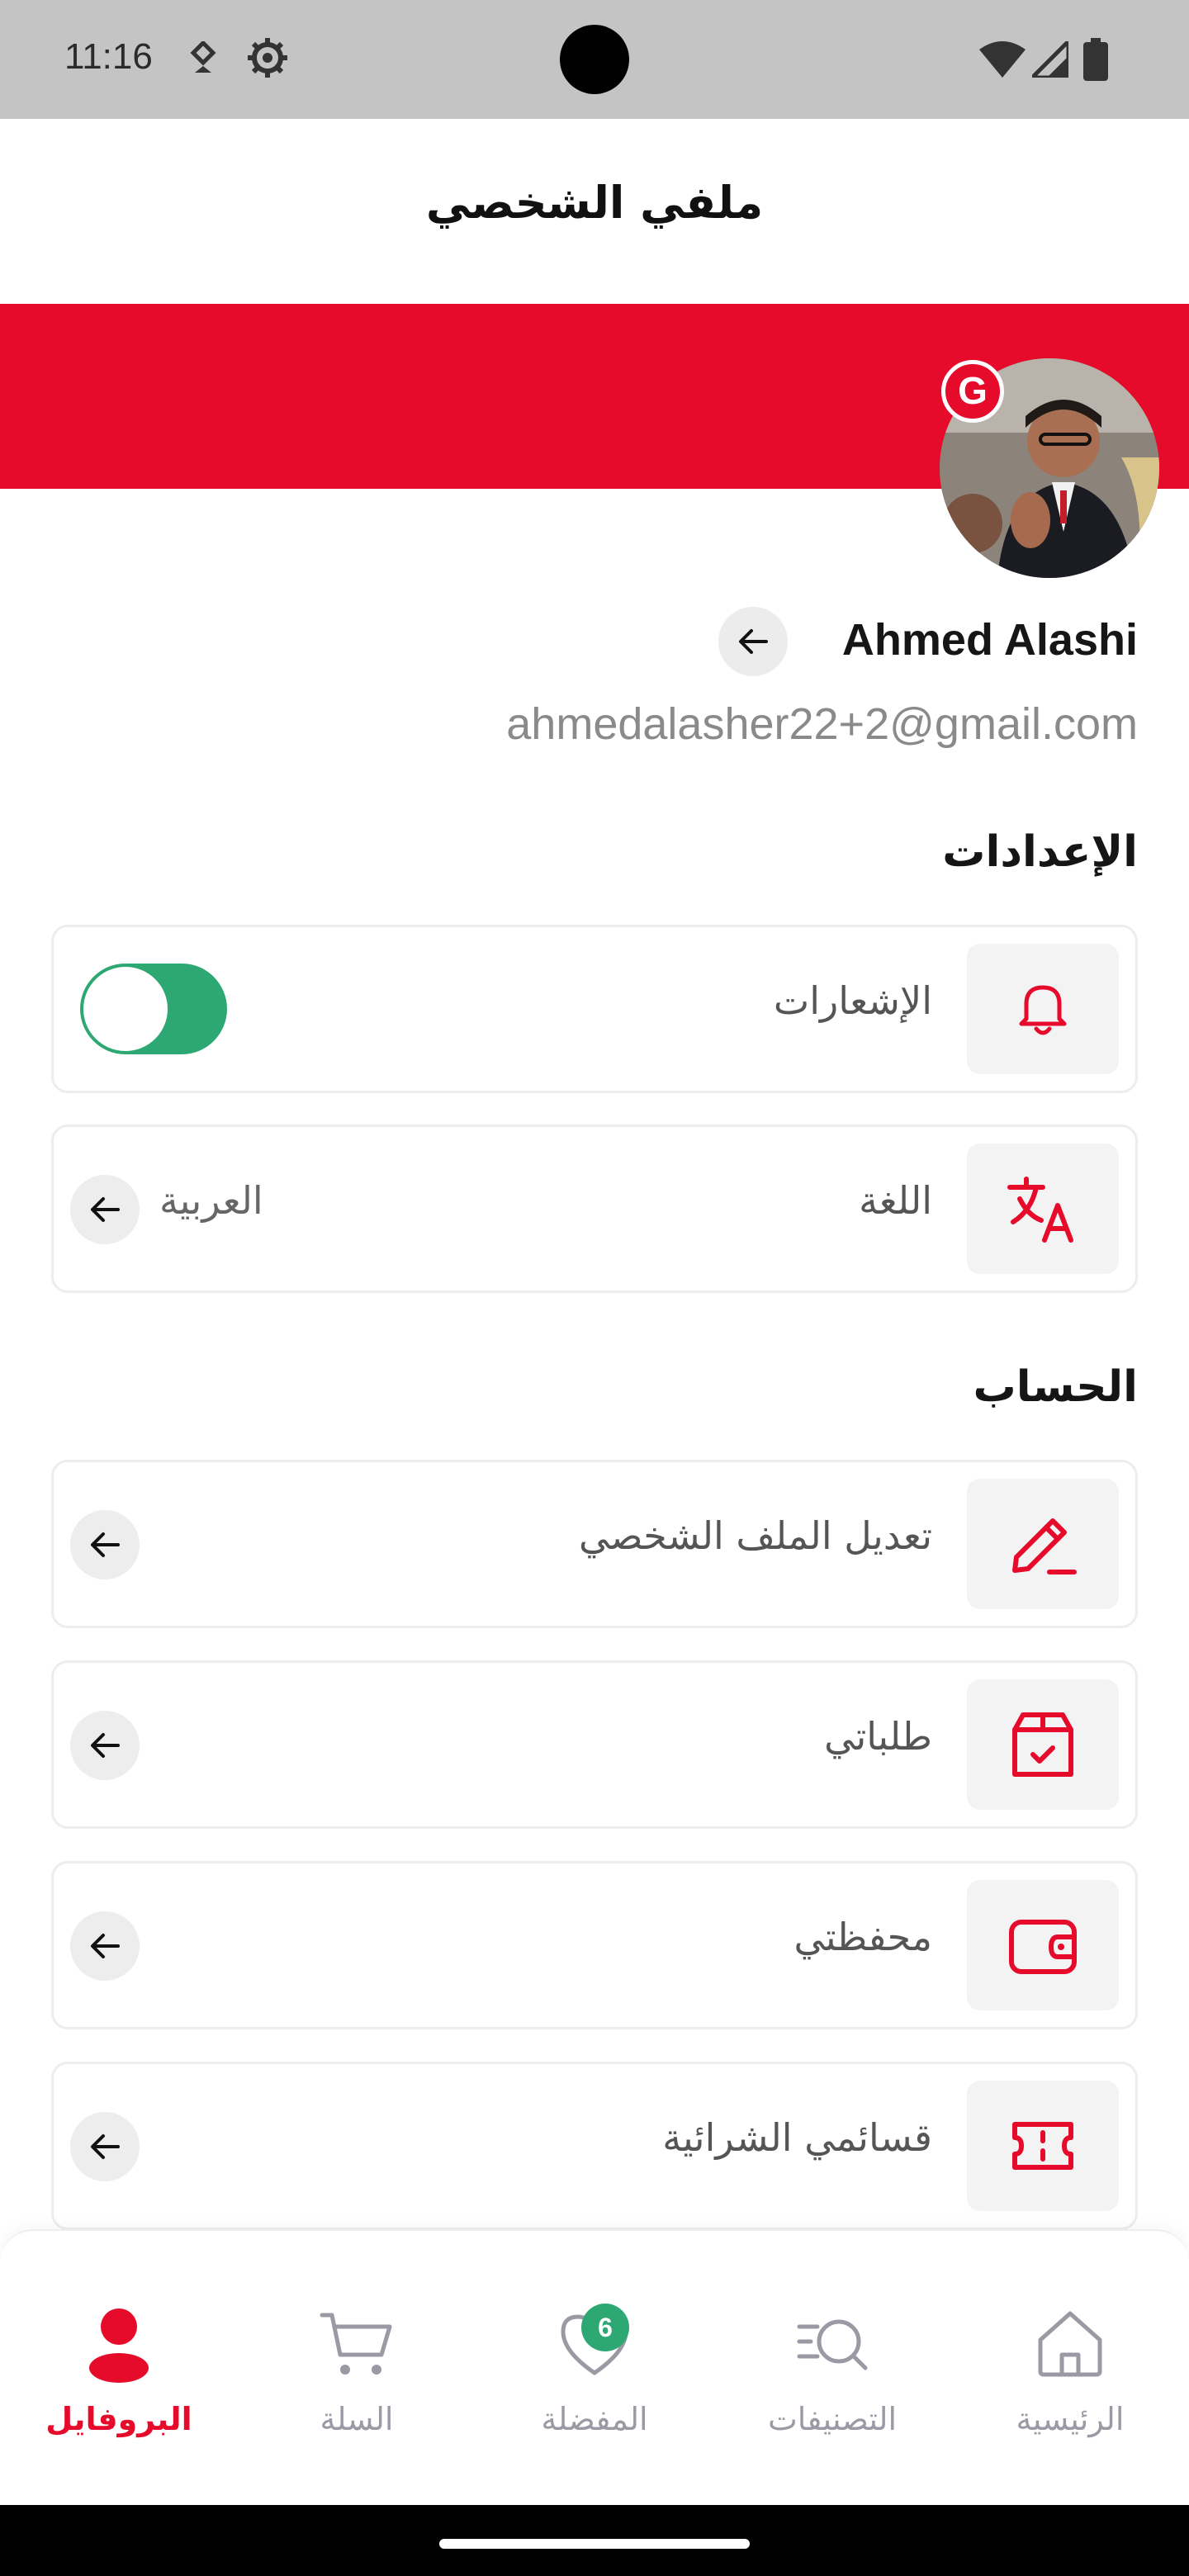  I want to click on language-label: اللغة, so click(895, 1200).